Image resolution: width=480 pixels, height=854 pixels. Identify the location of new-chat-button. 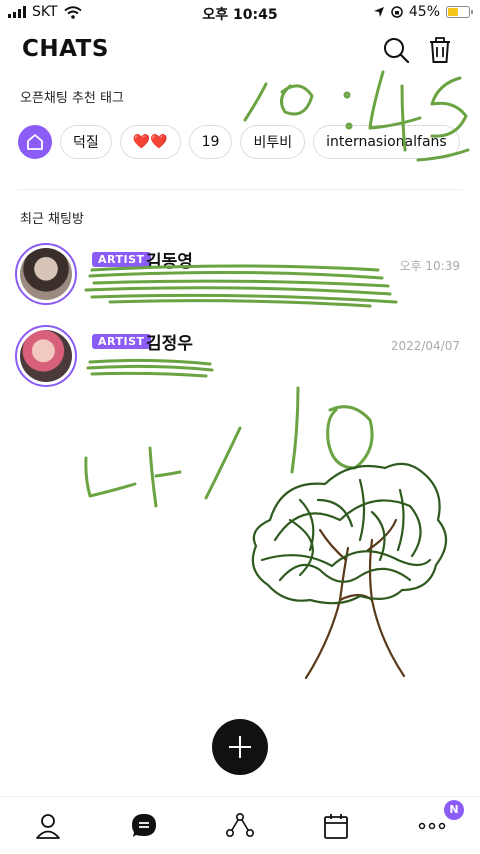
(240, 747).